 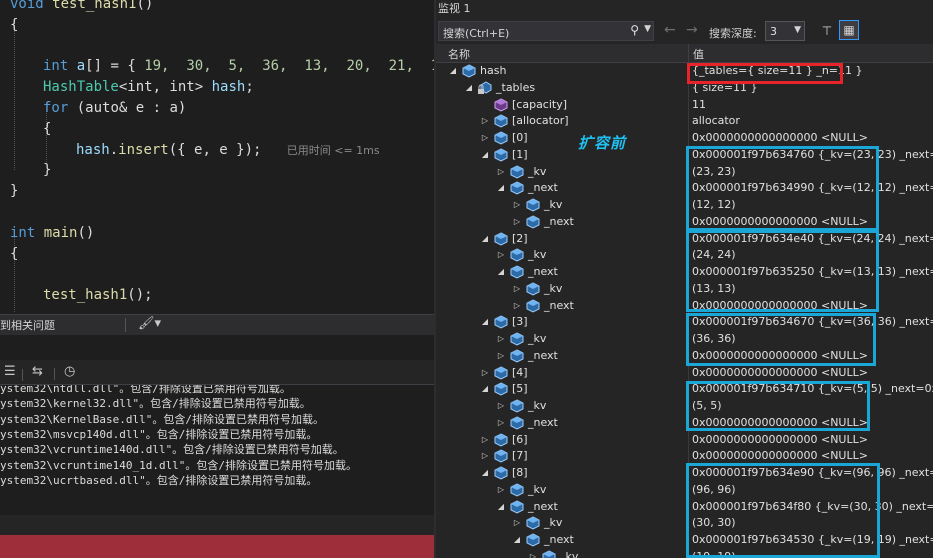 I want to click on function-args: (), so click(x=86, y=232).